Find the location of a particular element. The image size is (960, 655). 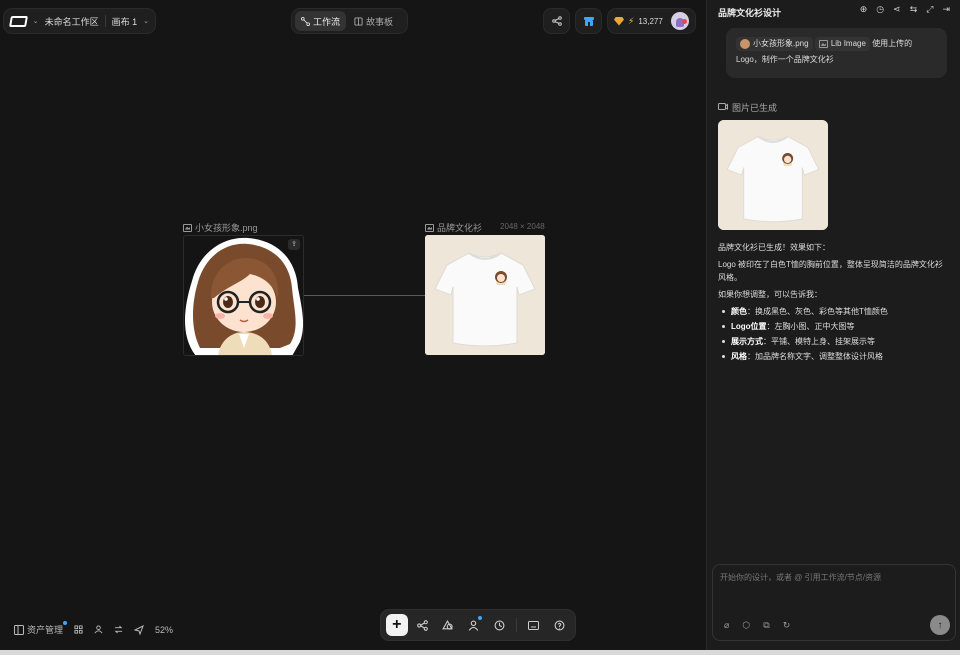

help-button is located at coordinates (559, 625).